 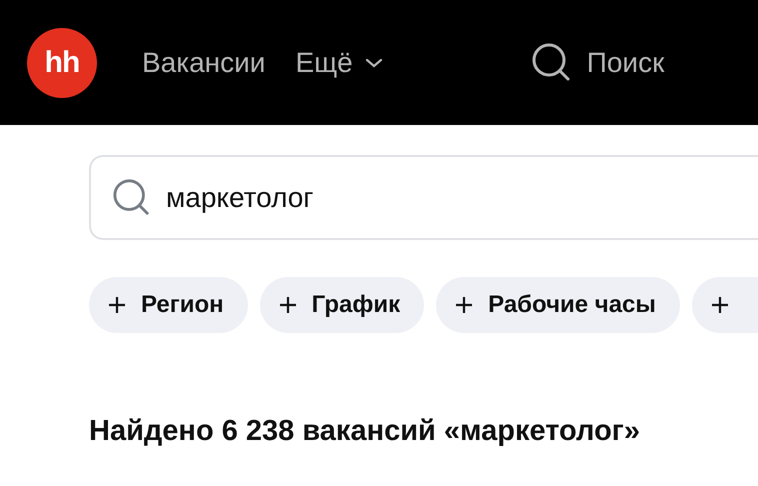 What do you see at coordinates (62, 63) in the screenshot?
I see `logo: hh` at bounding box center [62, 63].